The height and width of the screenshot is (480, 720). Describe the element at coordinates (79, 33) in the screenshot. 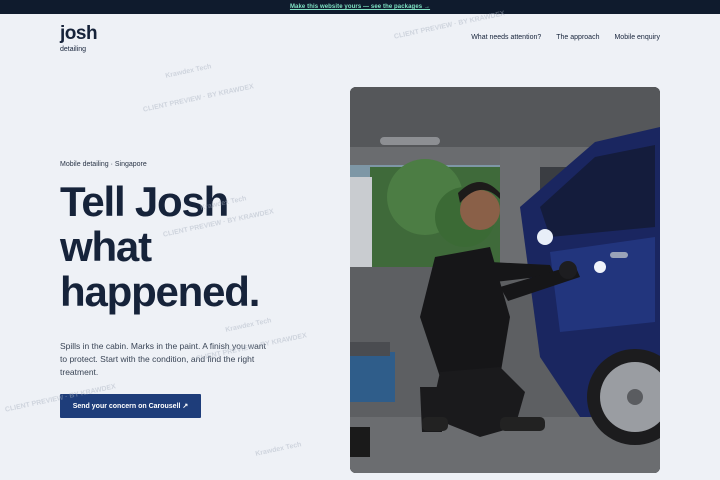

I see `brand-name: josh` at that location.